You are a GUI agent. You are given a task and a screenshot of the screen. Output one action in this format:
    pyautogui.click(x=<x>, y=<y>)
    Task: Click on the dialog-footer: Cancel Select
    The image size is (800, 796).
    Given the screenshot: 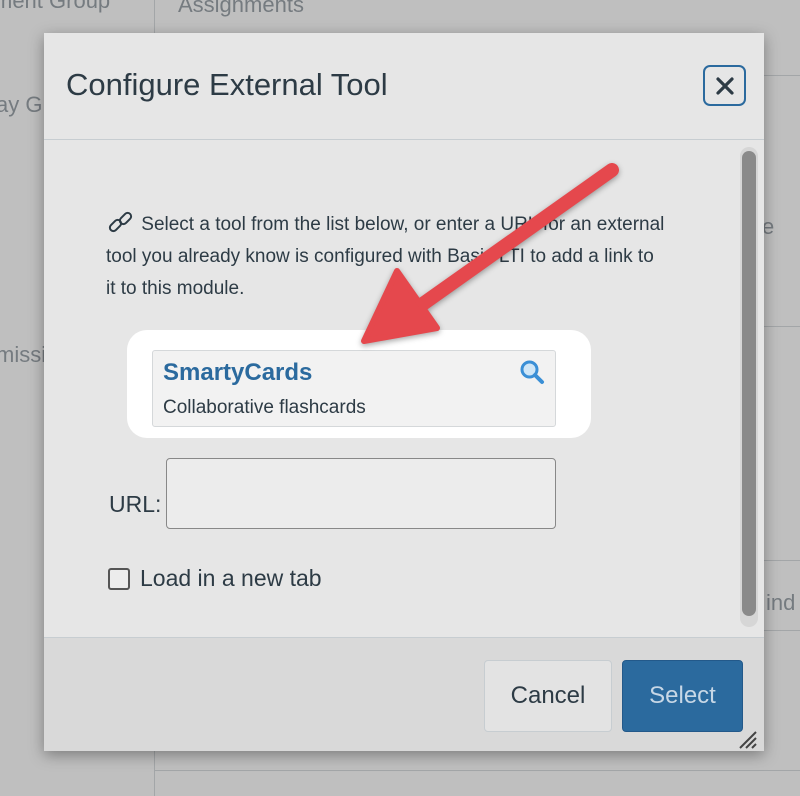 What is the action you would take?
    pyautogui.click(x=404, y=694)
    